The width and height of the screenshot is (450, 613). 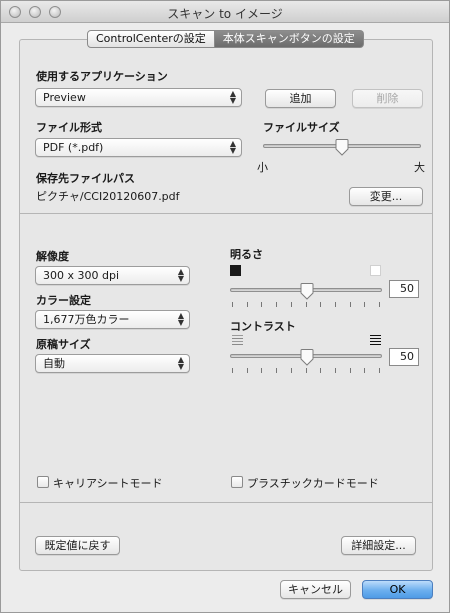 I want to click on carrier-sheet-label: キャリアシートモード, so click(x=108, y=483).